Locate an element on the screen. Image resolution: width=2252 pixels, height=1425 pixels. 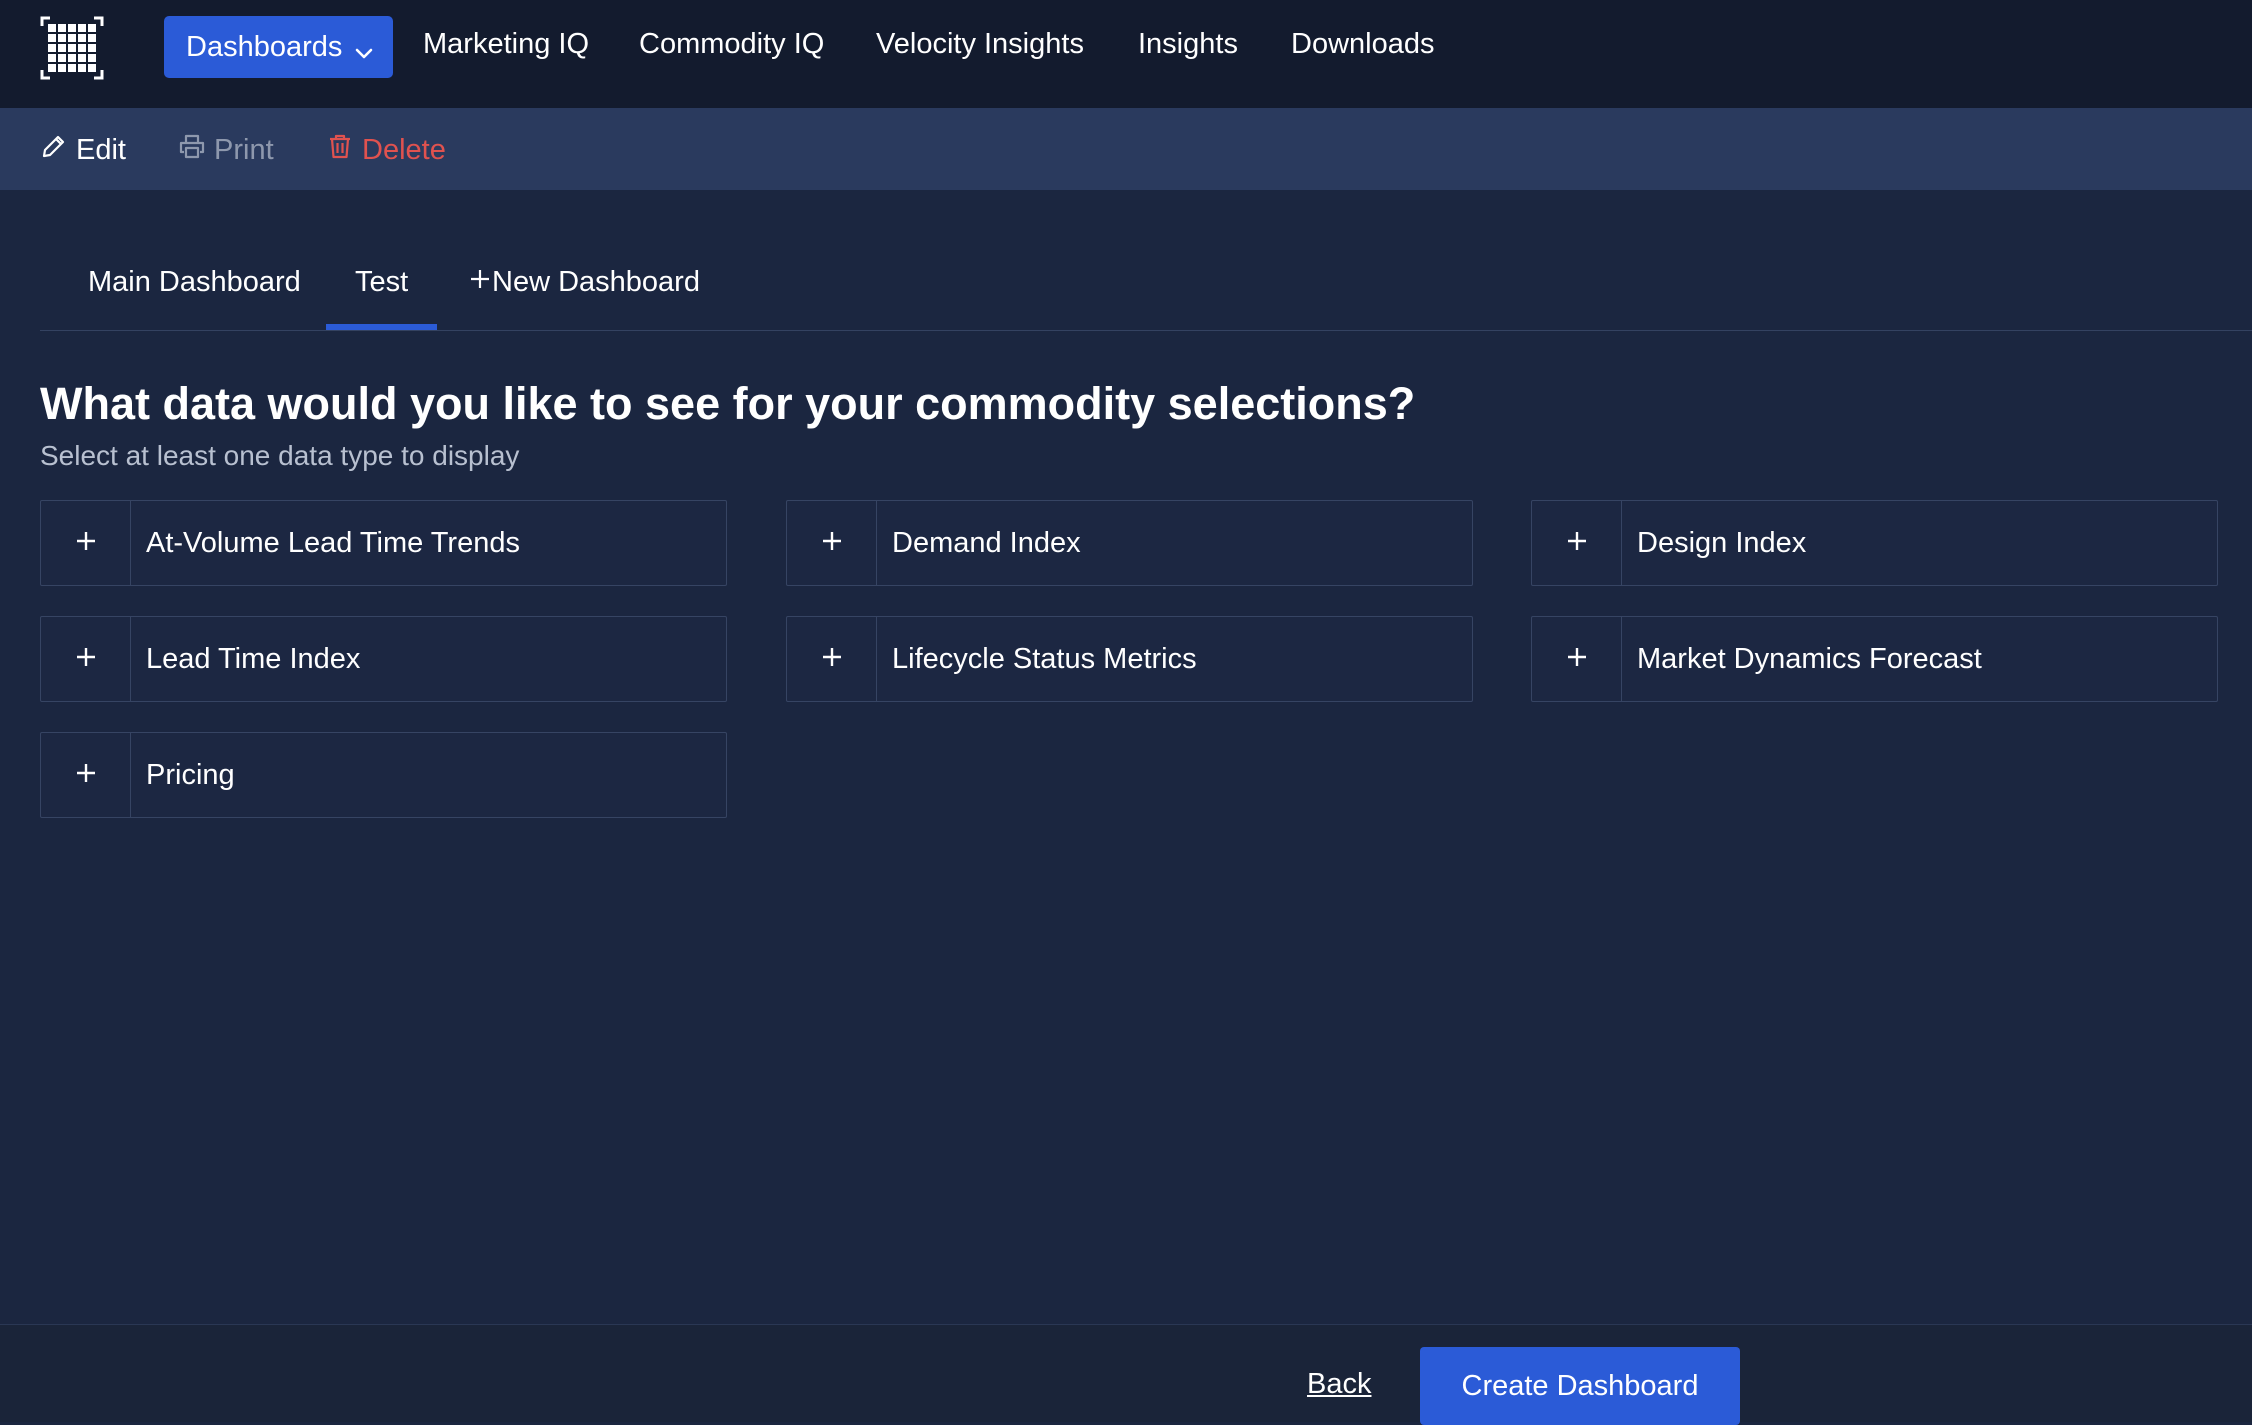
nav-velocity-insights: Velocity Insights is located at coordinates (980, 44).